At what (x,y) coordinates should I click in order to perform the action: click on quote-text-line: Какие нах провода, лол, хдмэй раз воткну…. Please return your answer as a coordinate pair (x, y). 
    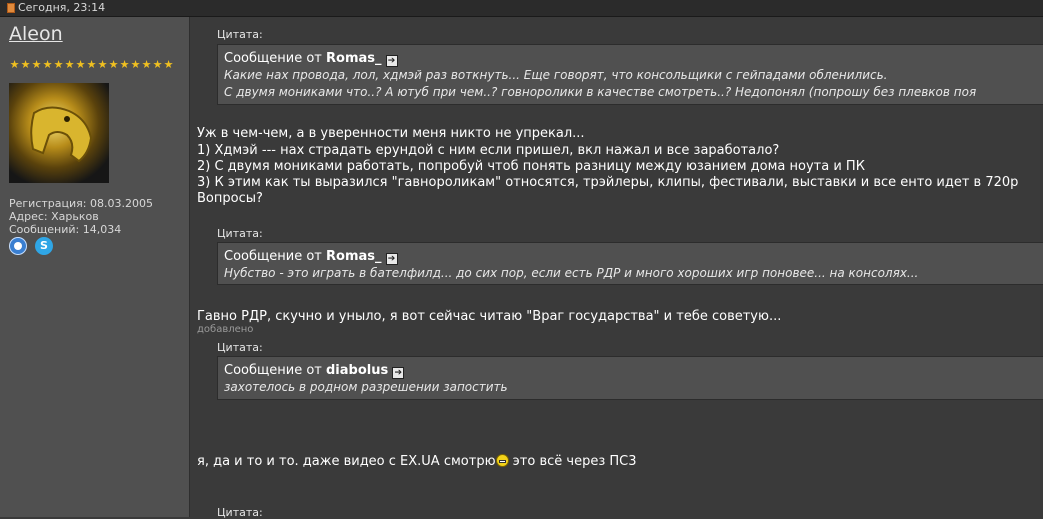
    Looking at the image, I should click on (556, 75).